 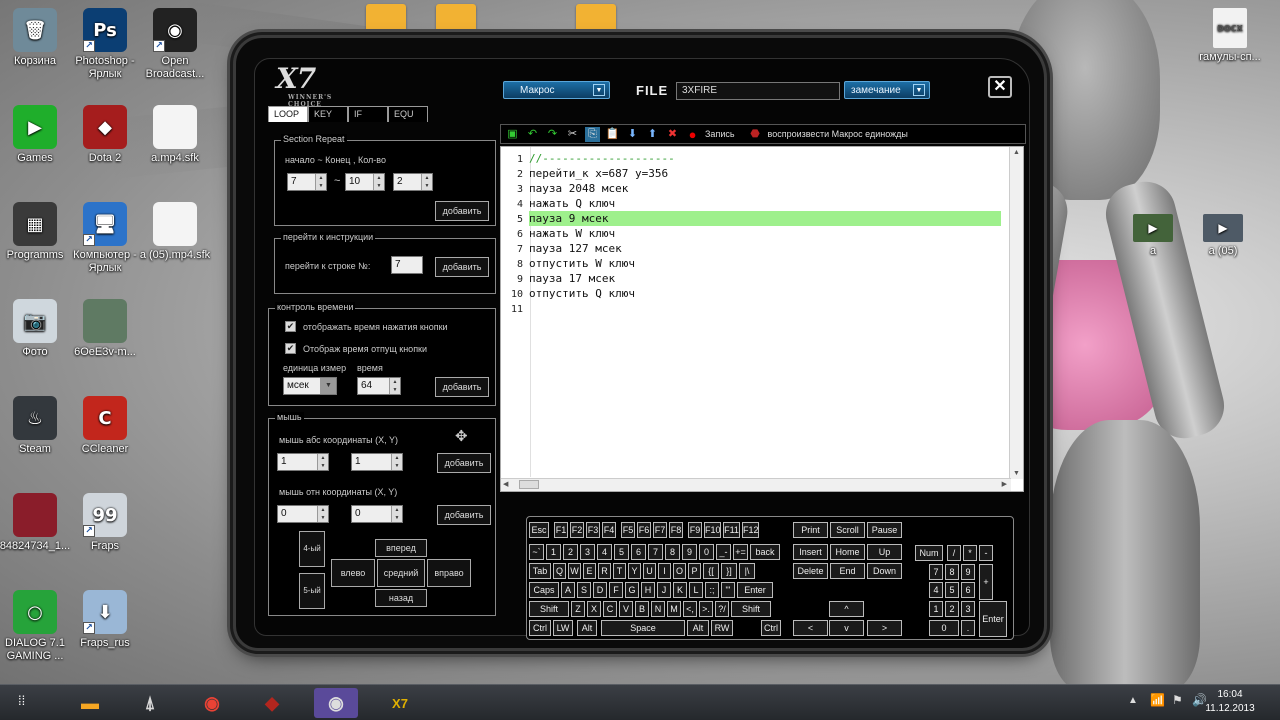 What do you see at coordinates (105, 523) in the screenshot?
I see `desktop-icon: 99 ↗ Fraps` at bounding box center [105, 523].